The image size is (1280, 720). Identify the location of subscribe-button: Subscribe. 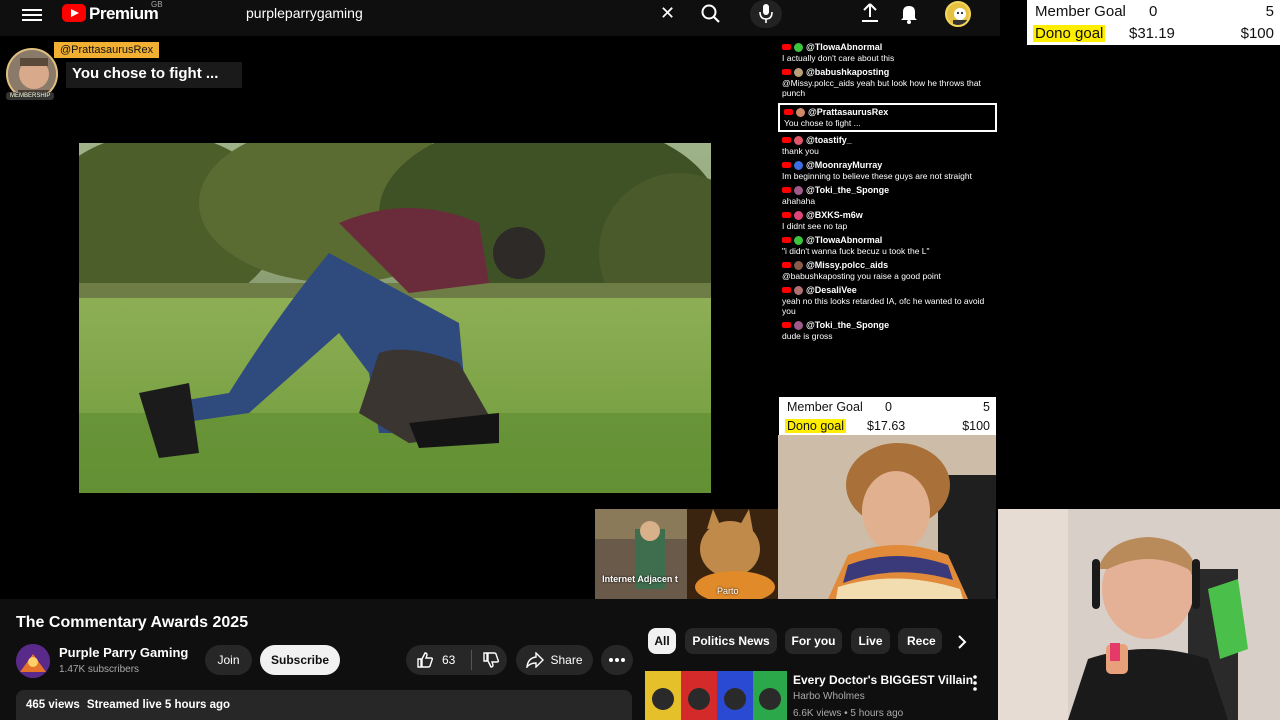
(300, 660).